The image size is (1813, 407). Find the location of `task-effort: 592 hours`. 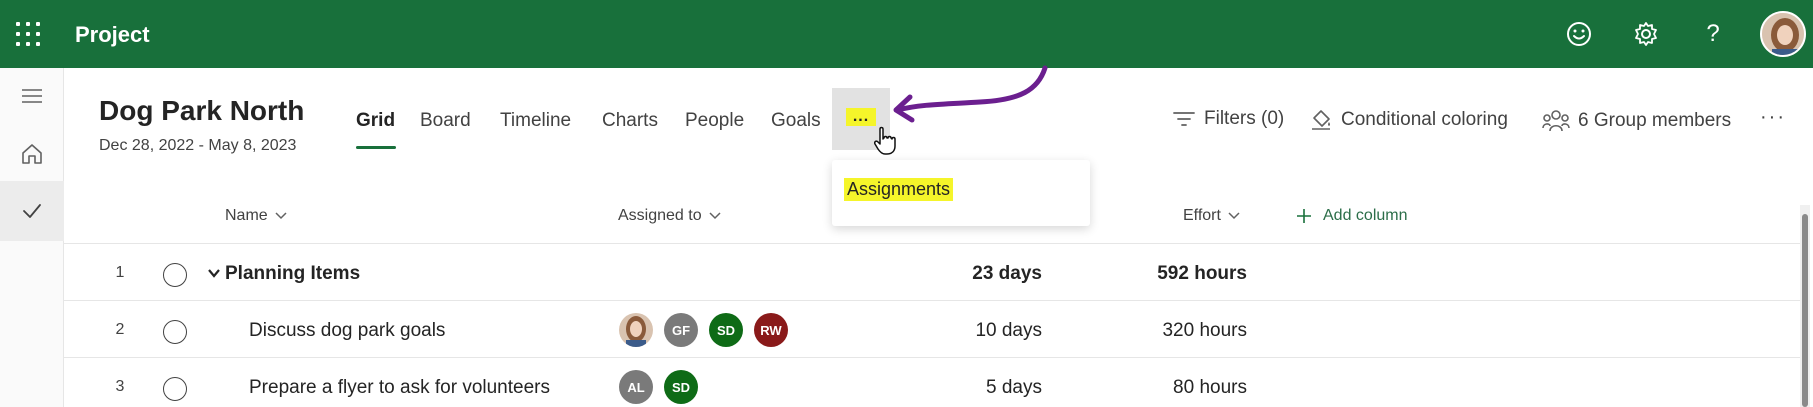

task-effort: 592 hours is located at coordinates (1202, 273).